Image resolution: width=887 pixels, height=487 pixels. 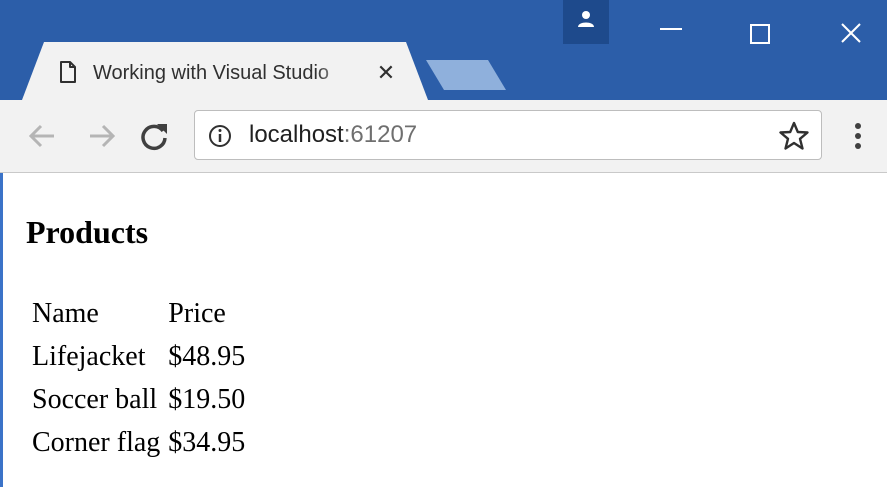 I want to click on close-icon, so click(x=851, y=33).